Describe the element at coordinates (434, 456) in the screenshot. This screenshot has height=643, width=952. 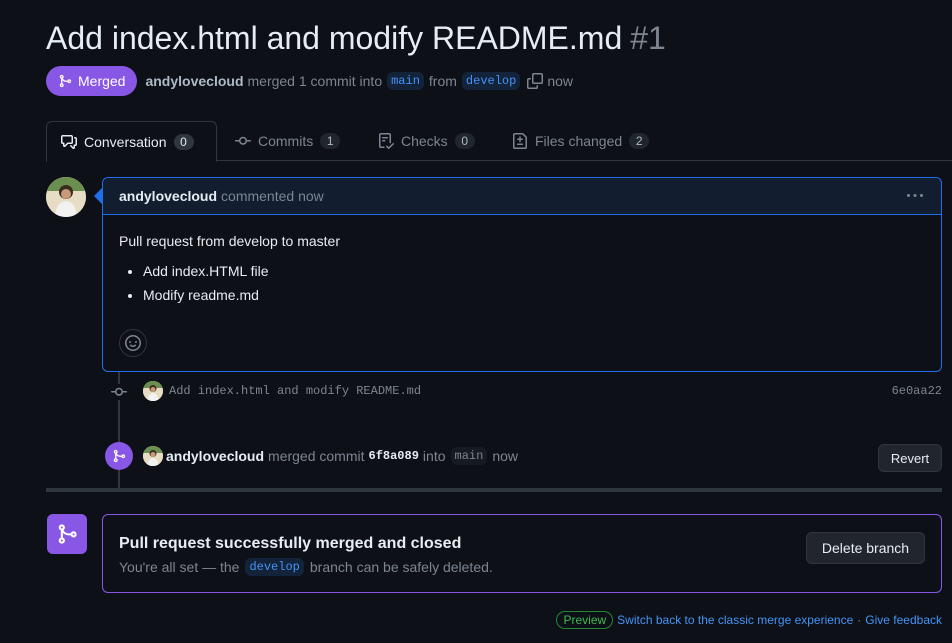
I see `merge-event-text2: into` at that location.